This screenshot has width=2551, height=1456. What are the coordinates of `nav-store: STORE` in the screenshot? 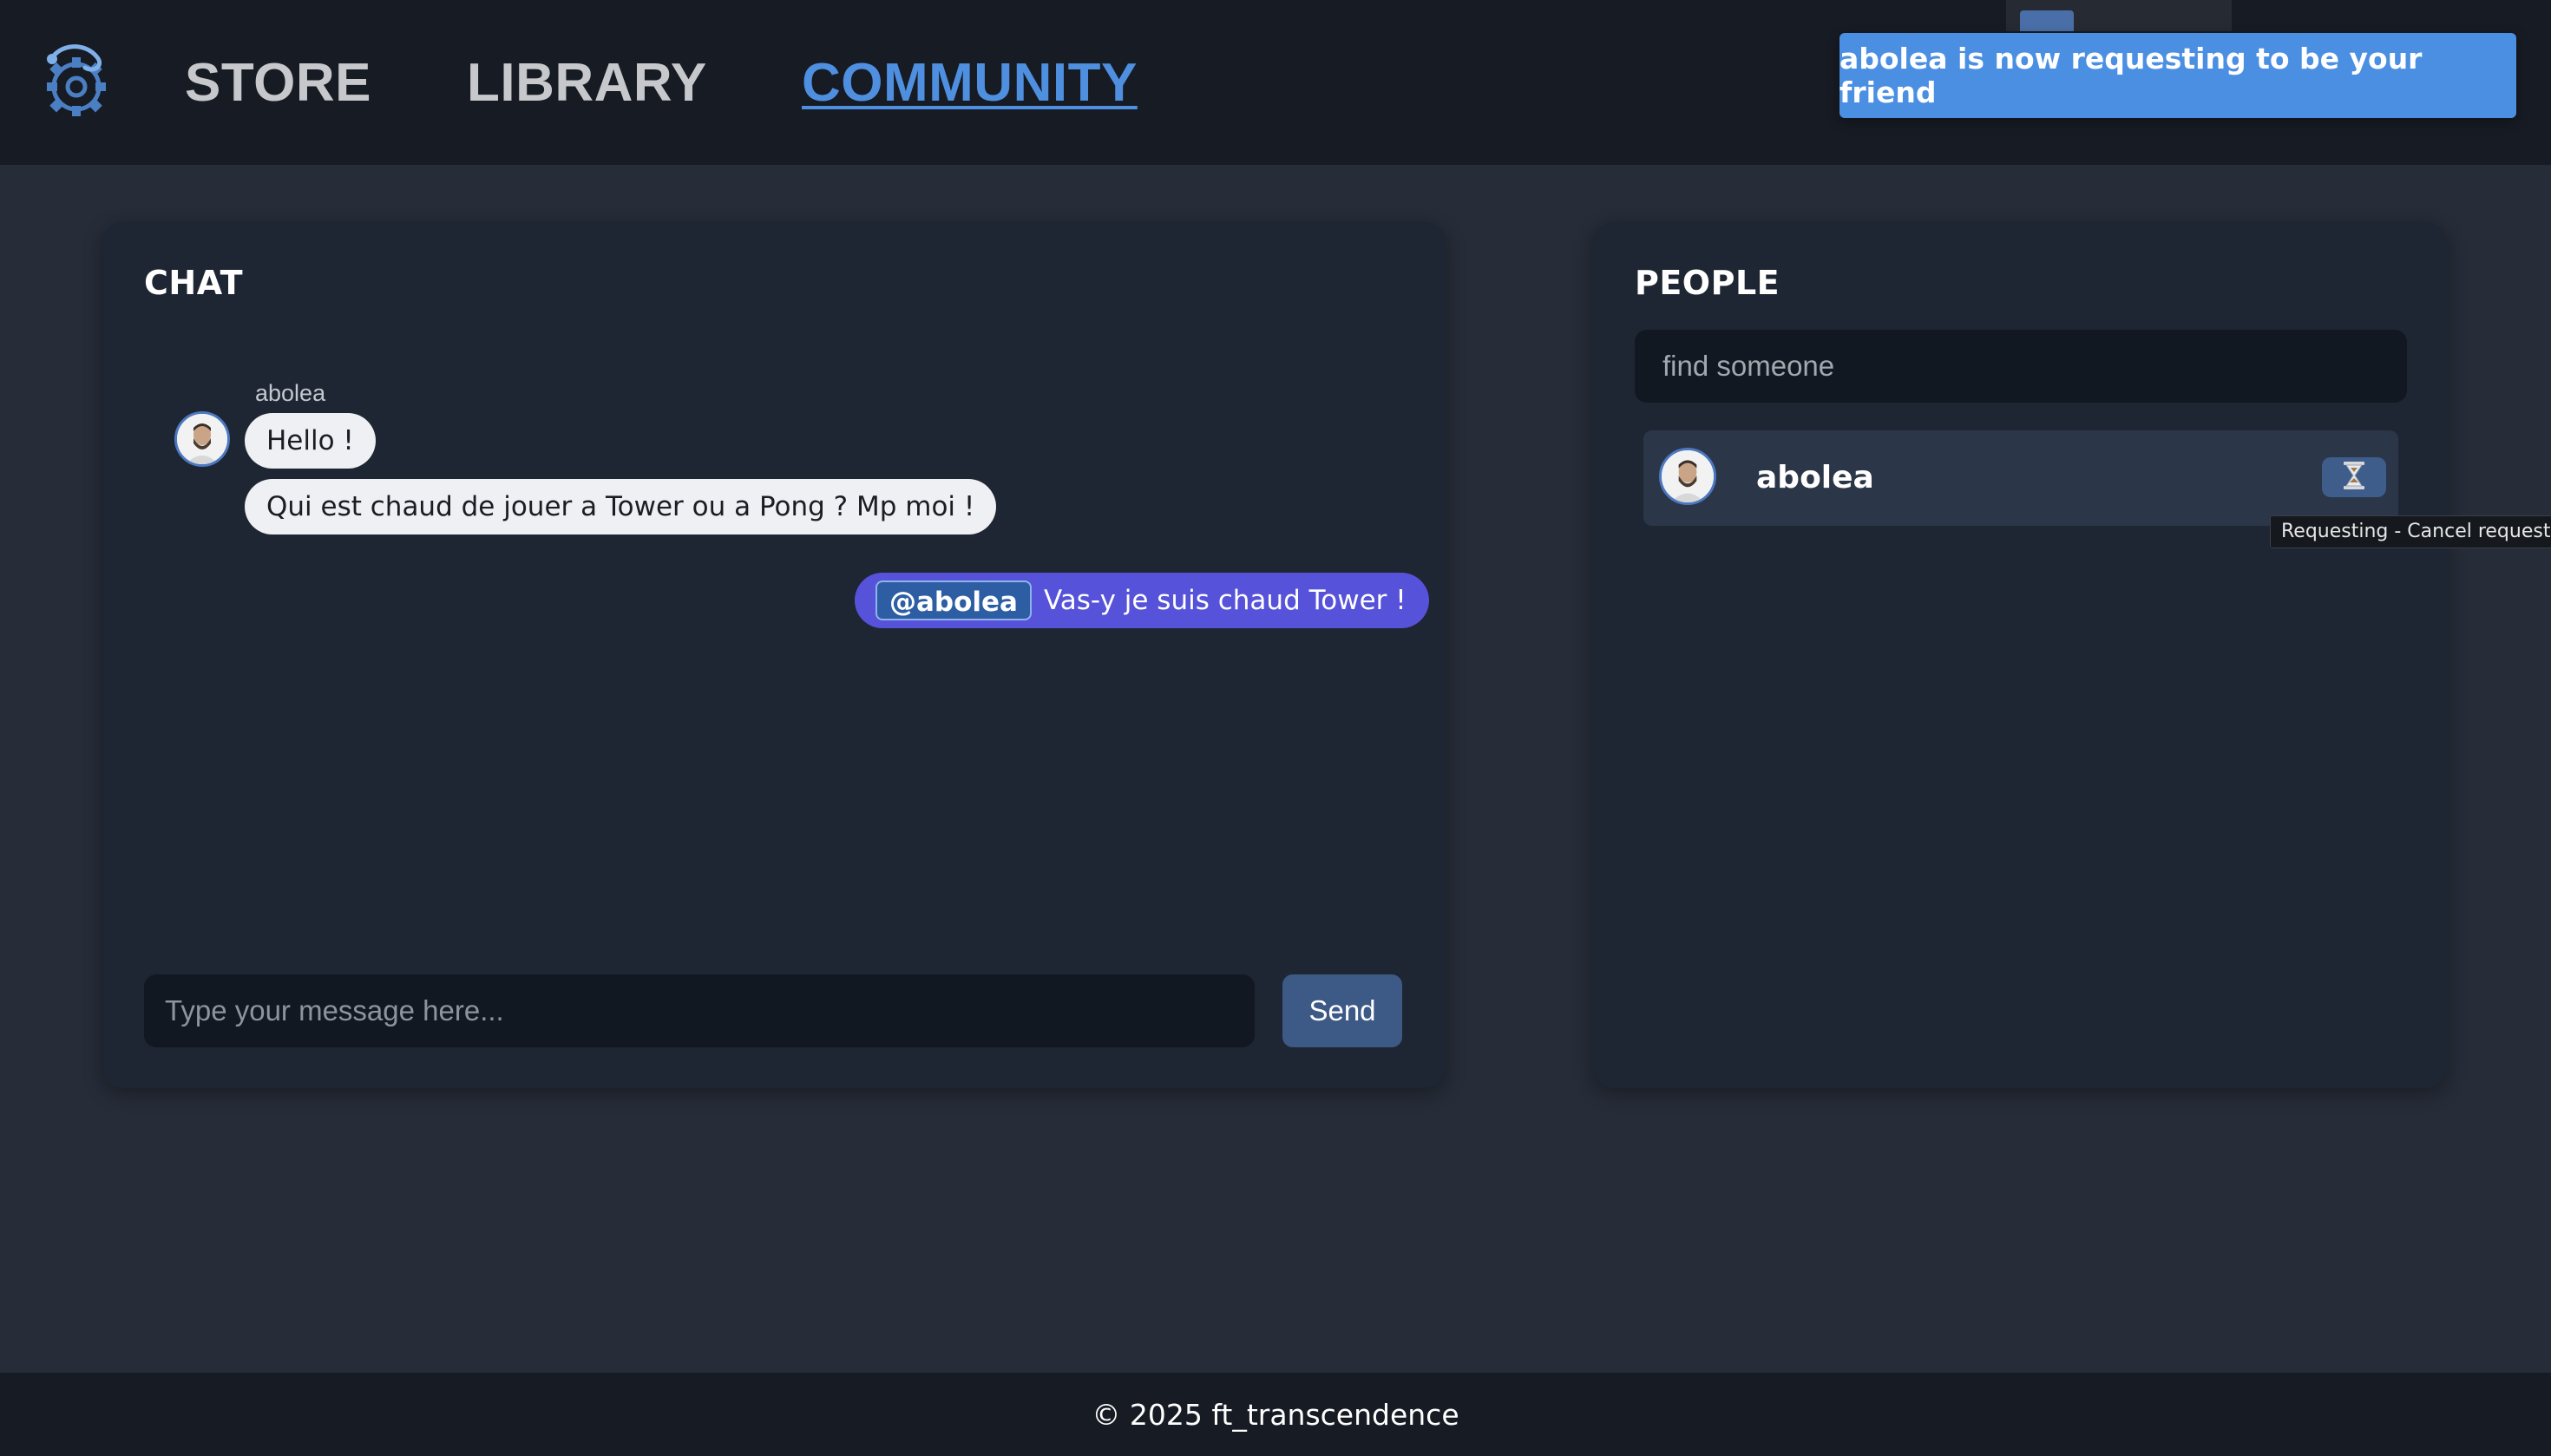 It's located at (278, 83).